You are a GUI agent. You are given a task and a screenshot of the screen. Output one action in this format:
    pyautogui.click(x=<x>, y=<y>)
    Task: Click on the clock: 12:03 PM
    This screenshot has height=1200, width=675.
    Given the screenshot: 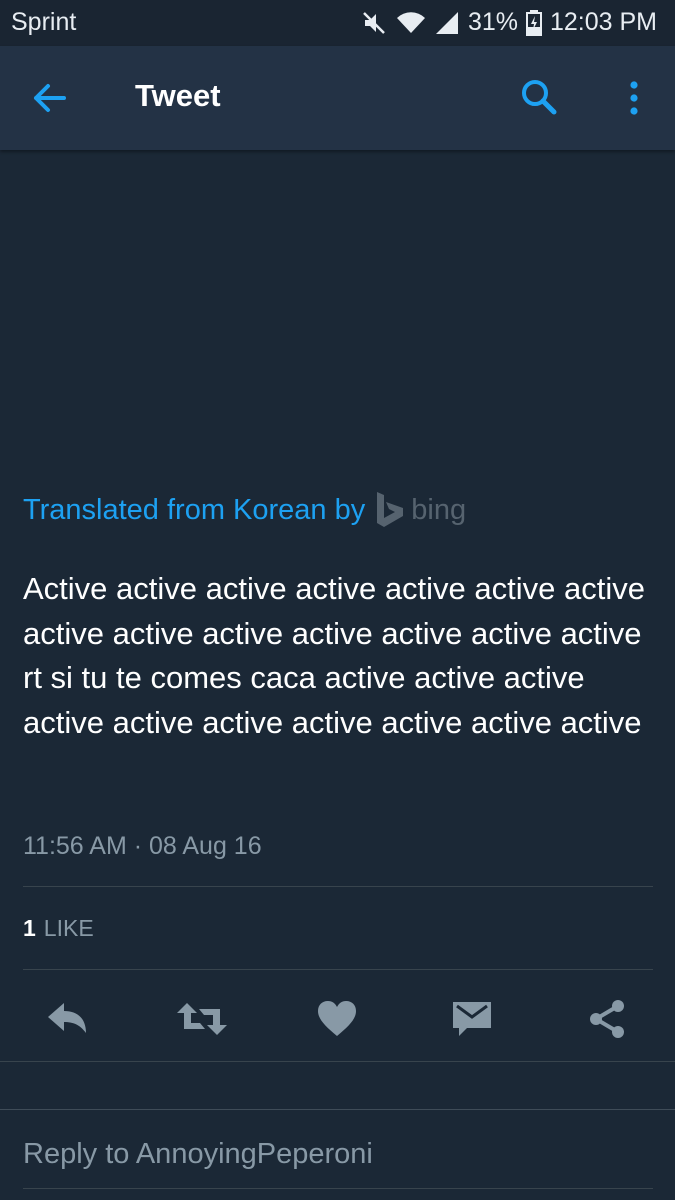 What is the action you would take?
    pyautogui.click(x=603, y=22)
    